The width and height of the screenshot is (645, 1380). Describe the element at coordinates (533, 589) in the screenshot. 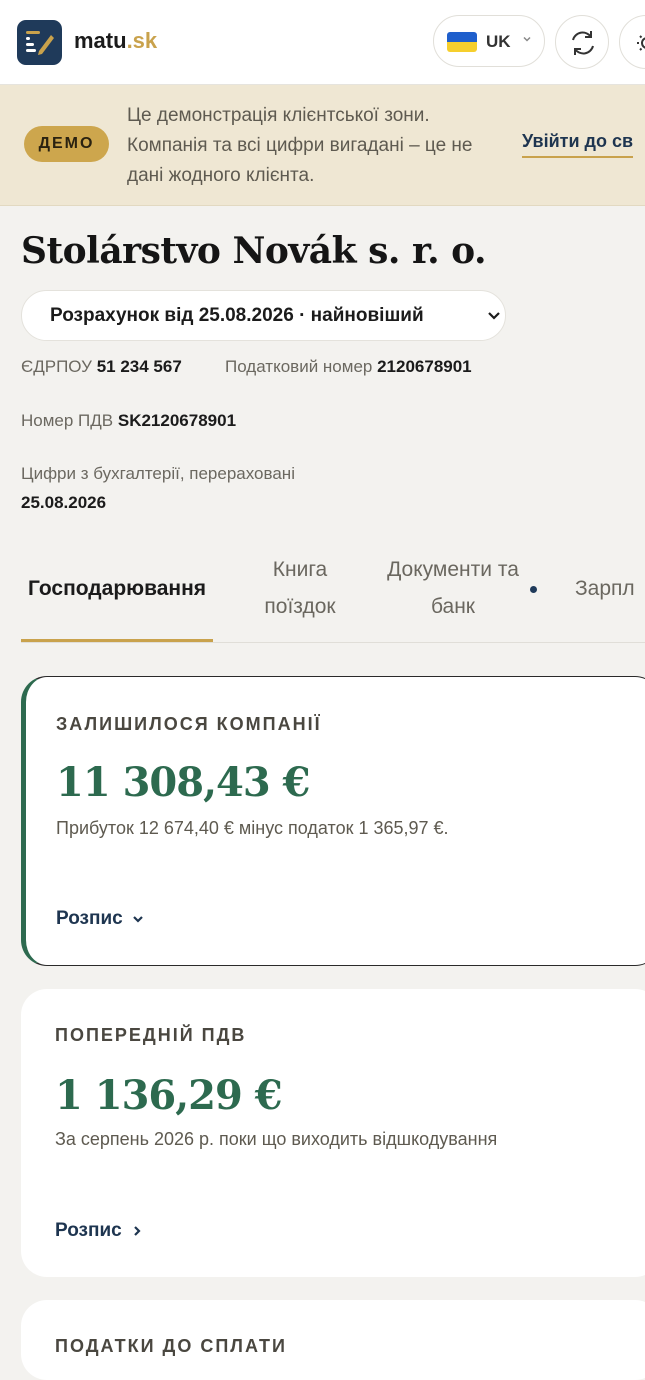

I see `notification-dot` at that location.